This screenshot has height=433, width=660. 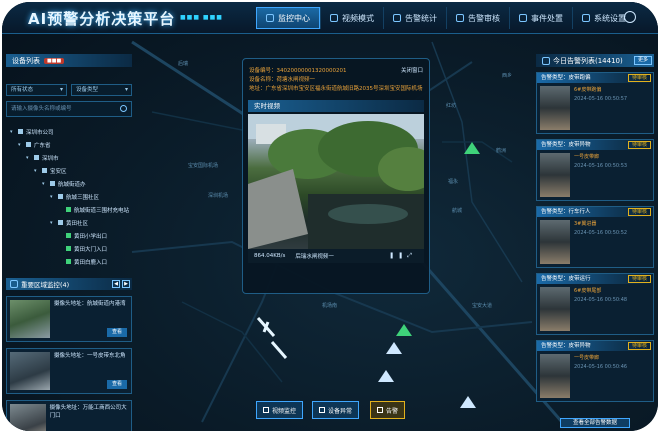 I want to click on device-abnormal-button: 设备异常, so click(x=336, y=410).